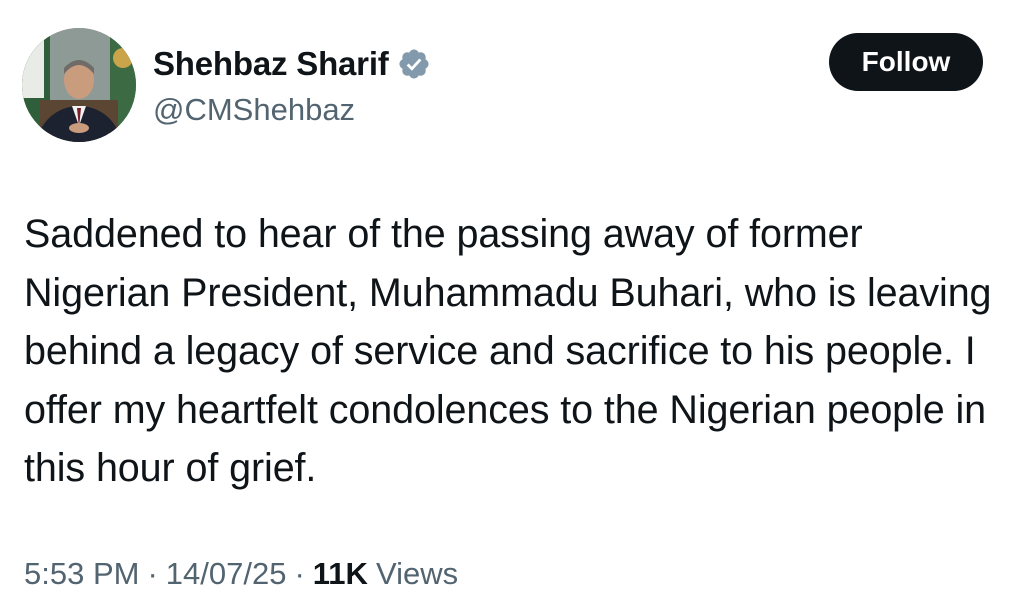 The height and width of the screenshot is (610, 1024). I want to click on verified-badge-icon, so click(414, 64).